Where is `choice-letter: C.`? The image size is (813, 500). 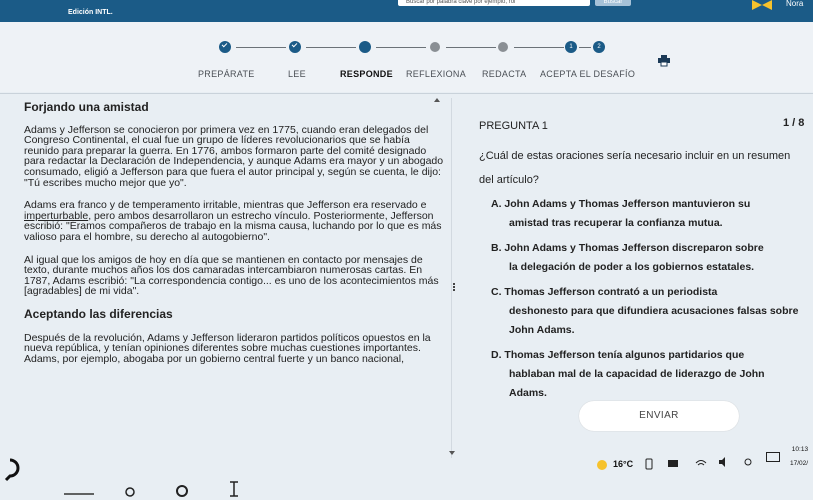 choice-letter: C. is located at coordinates (496, 292).